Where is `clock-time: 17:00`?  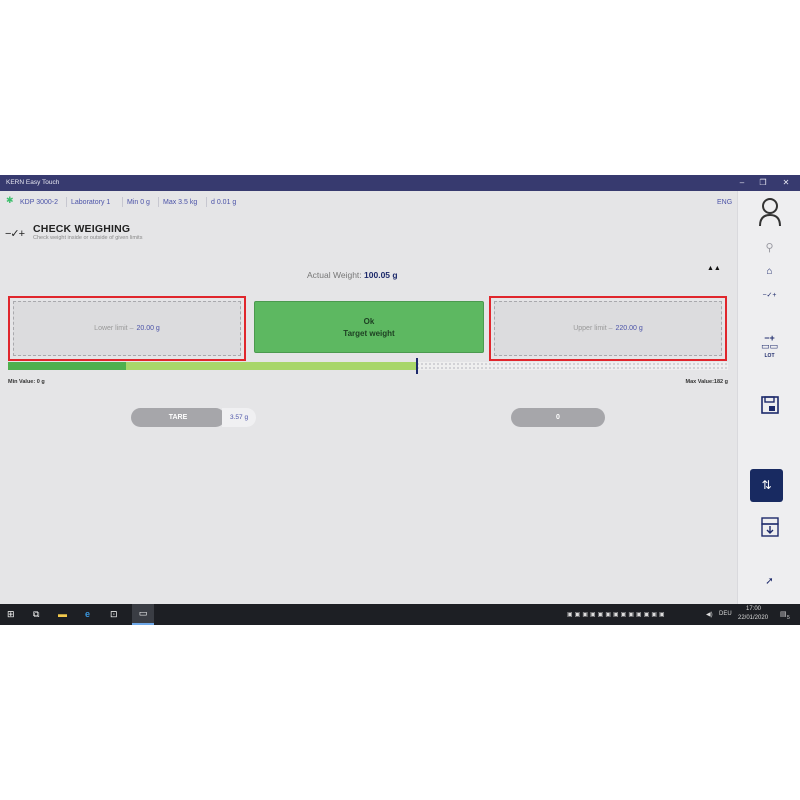
clock-time: 17:00 is located at coordinates (753, 609).